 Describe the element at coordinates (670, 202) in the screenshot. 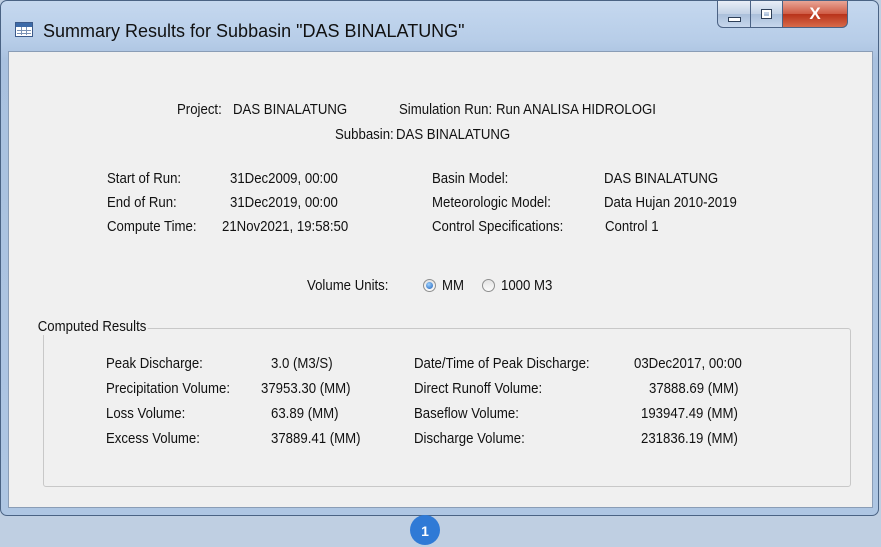

I see `meteorologic-model-value: Data Hujan 2010-2019` at that location.